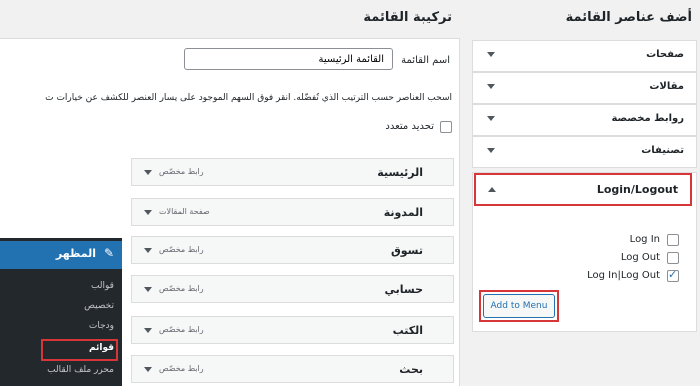 This screenshot has height=386, width=700. Describe the element at coordinates (292, 172) in the screenshot. I see `menu-item: الرئيسية رابط مخصّص` at that location.